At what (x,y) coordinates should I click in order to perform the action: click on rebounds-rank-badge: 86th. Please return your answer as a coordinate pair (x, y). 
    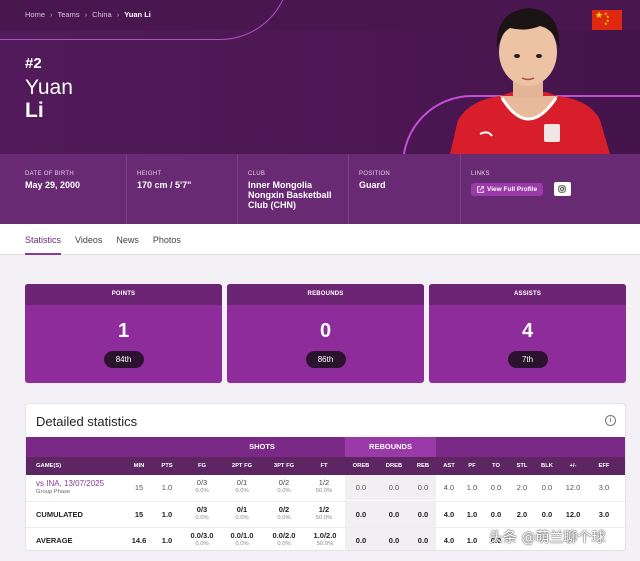
    Looking at the image, I should click on (325, 359).